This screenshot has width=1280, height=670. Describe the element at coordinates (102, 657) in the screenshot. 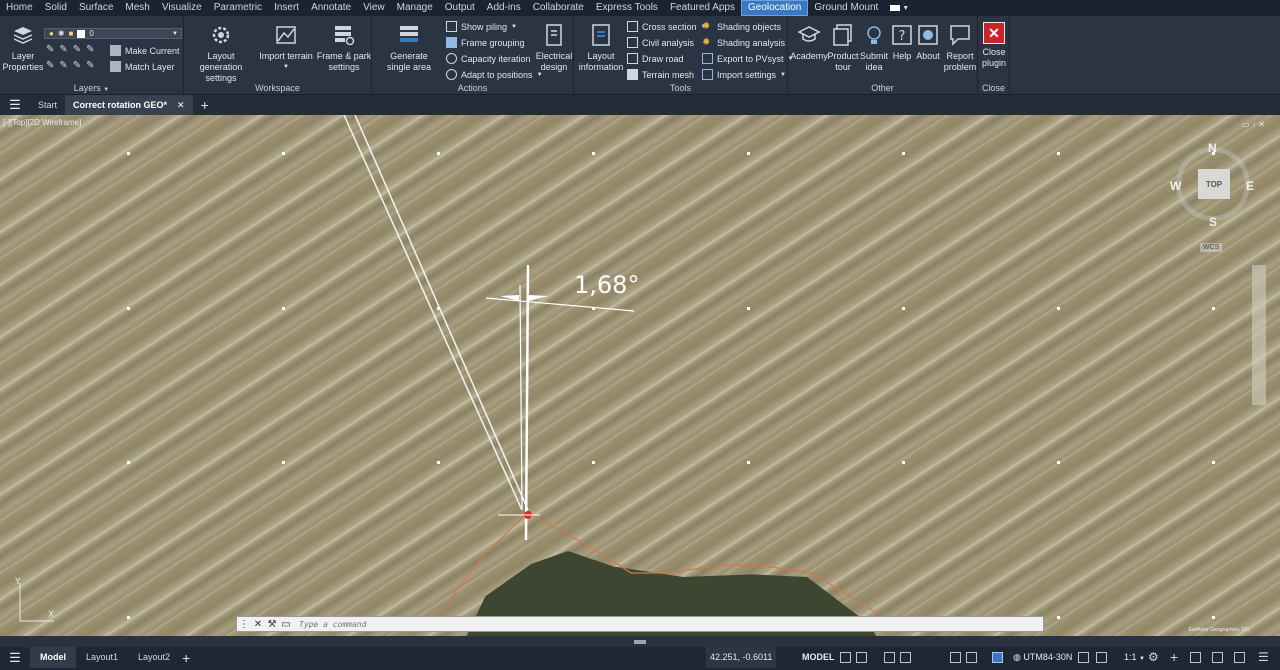

I see `tab-layout1: Layout1` at that location.